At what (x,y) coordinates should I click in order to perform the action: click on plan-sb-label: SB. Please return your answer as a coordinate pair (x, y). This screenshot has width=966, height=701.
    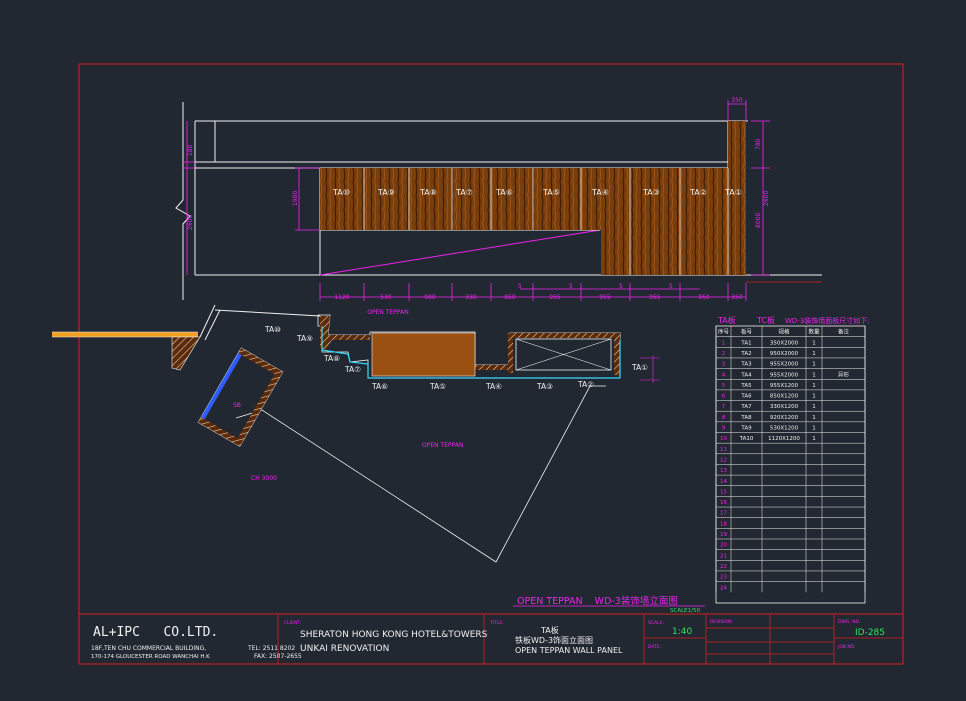
    Looking at the image, I should click on (237, 405).